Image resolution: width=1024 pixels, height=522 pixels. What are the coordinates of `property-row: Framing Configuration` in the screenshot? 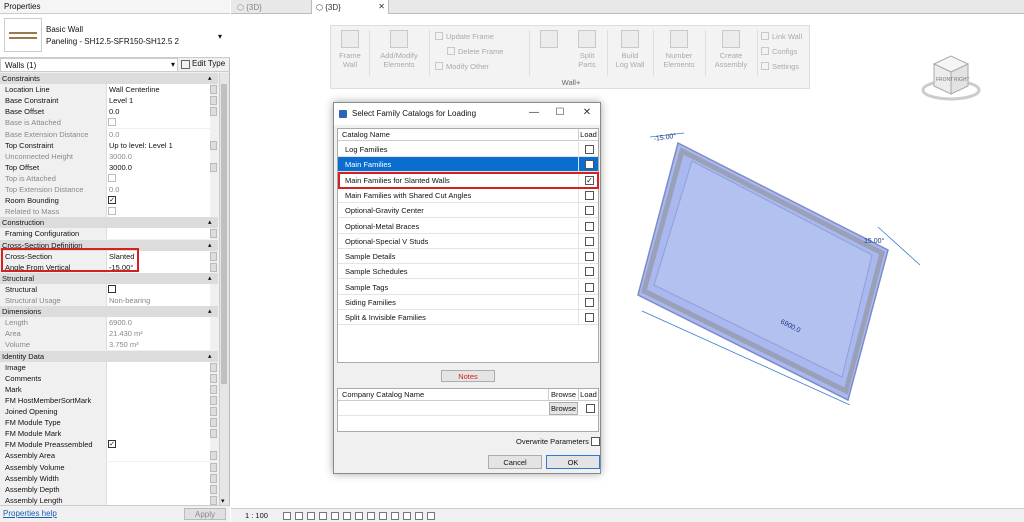 It's located at (109, 234).